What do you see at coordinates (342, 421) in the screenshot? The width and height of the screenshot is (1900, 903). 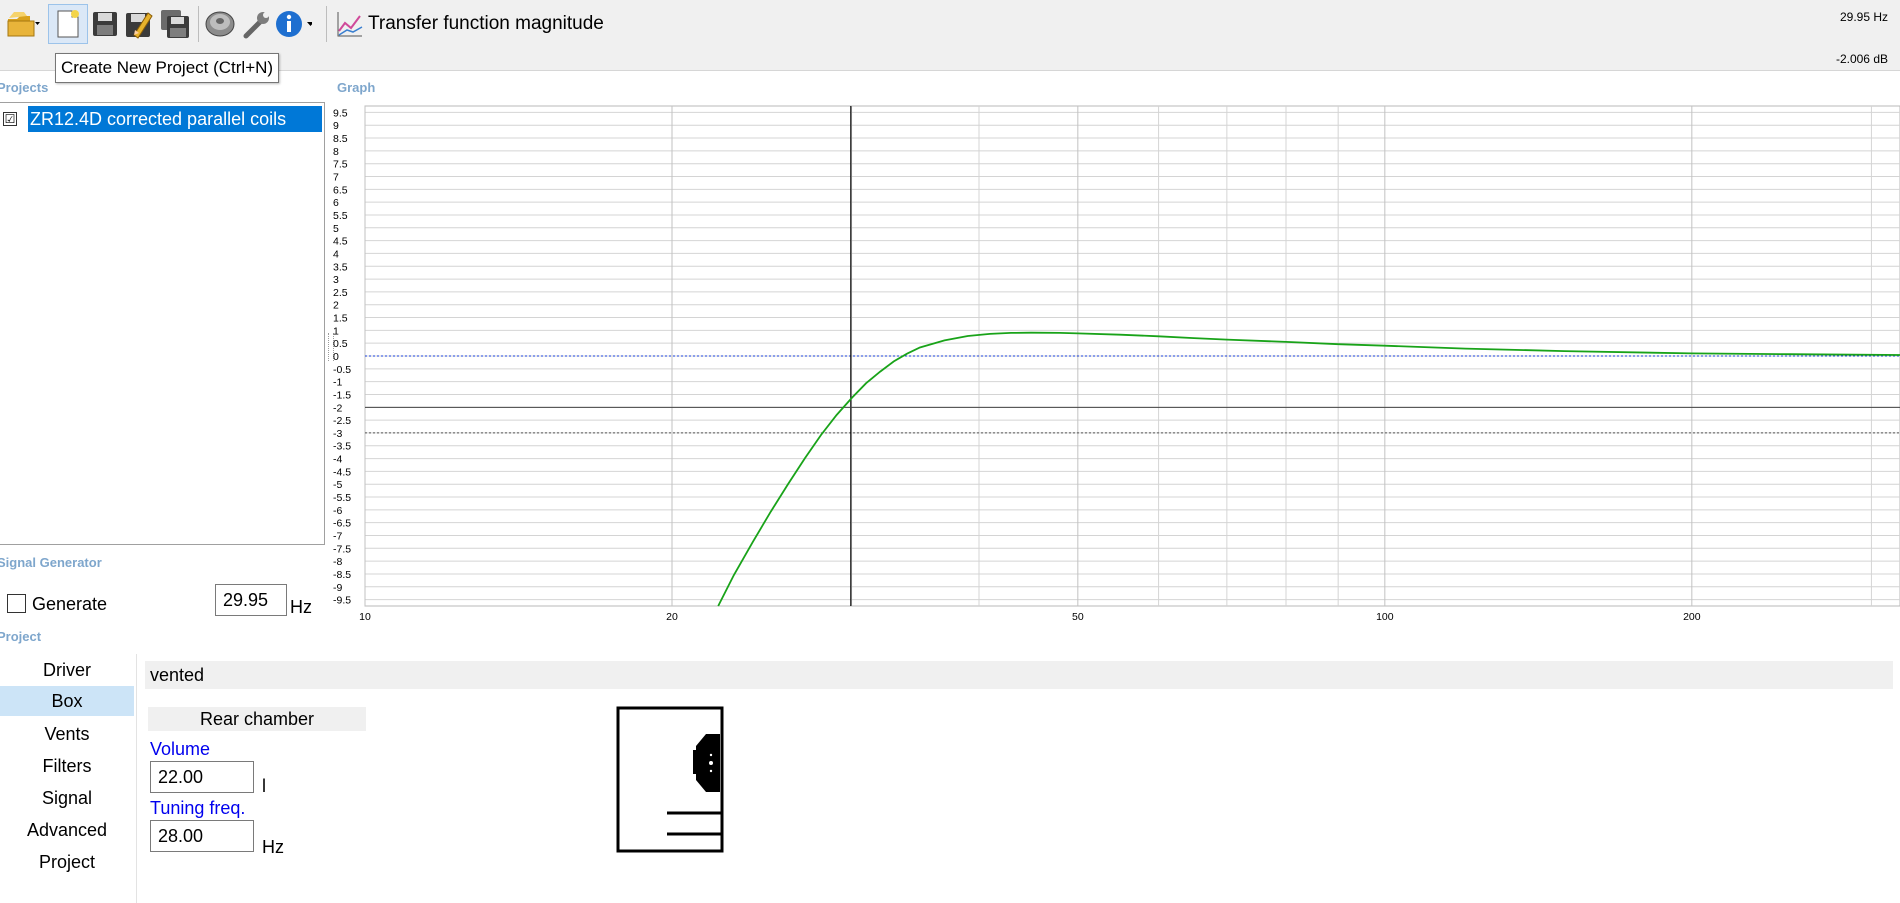 I see `y-tick-label: -2.5` at bounding box center [342, 421].